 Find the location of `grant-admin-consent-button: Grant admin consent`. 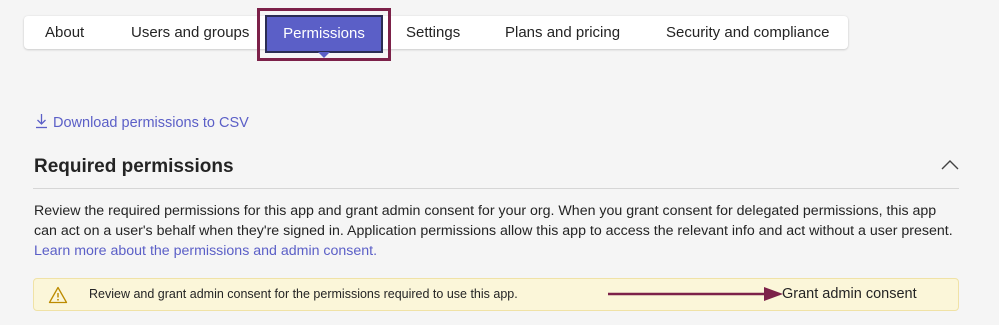

grant-admin-consent-button: Grant admin consent is located at coordinates (849, 294).